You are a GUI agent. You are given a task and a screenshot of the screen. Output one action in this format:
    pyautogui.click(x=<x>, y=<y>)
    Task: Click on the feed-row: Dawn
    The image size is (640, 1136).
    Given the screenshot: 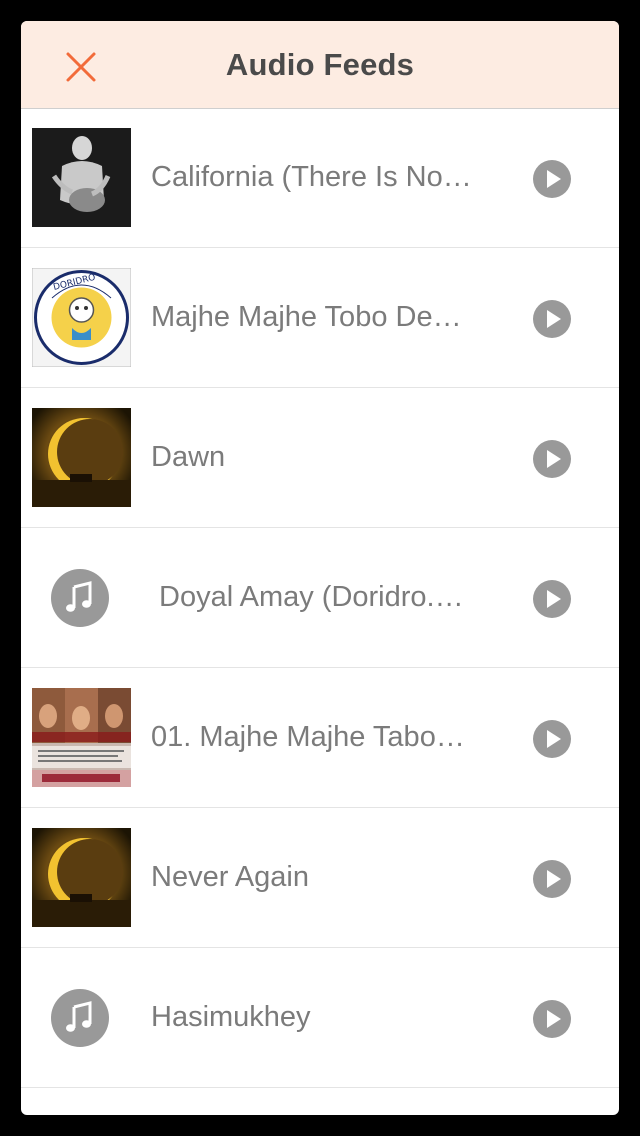 What is the action you would take?
    pyautogui.click(x=320, y=458)
    